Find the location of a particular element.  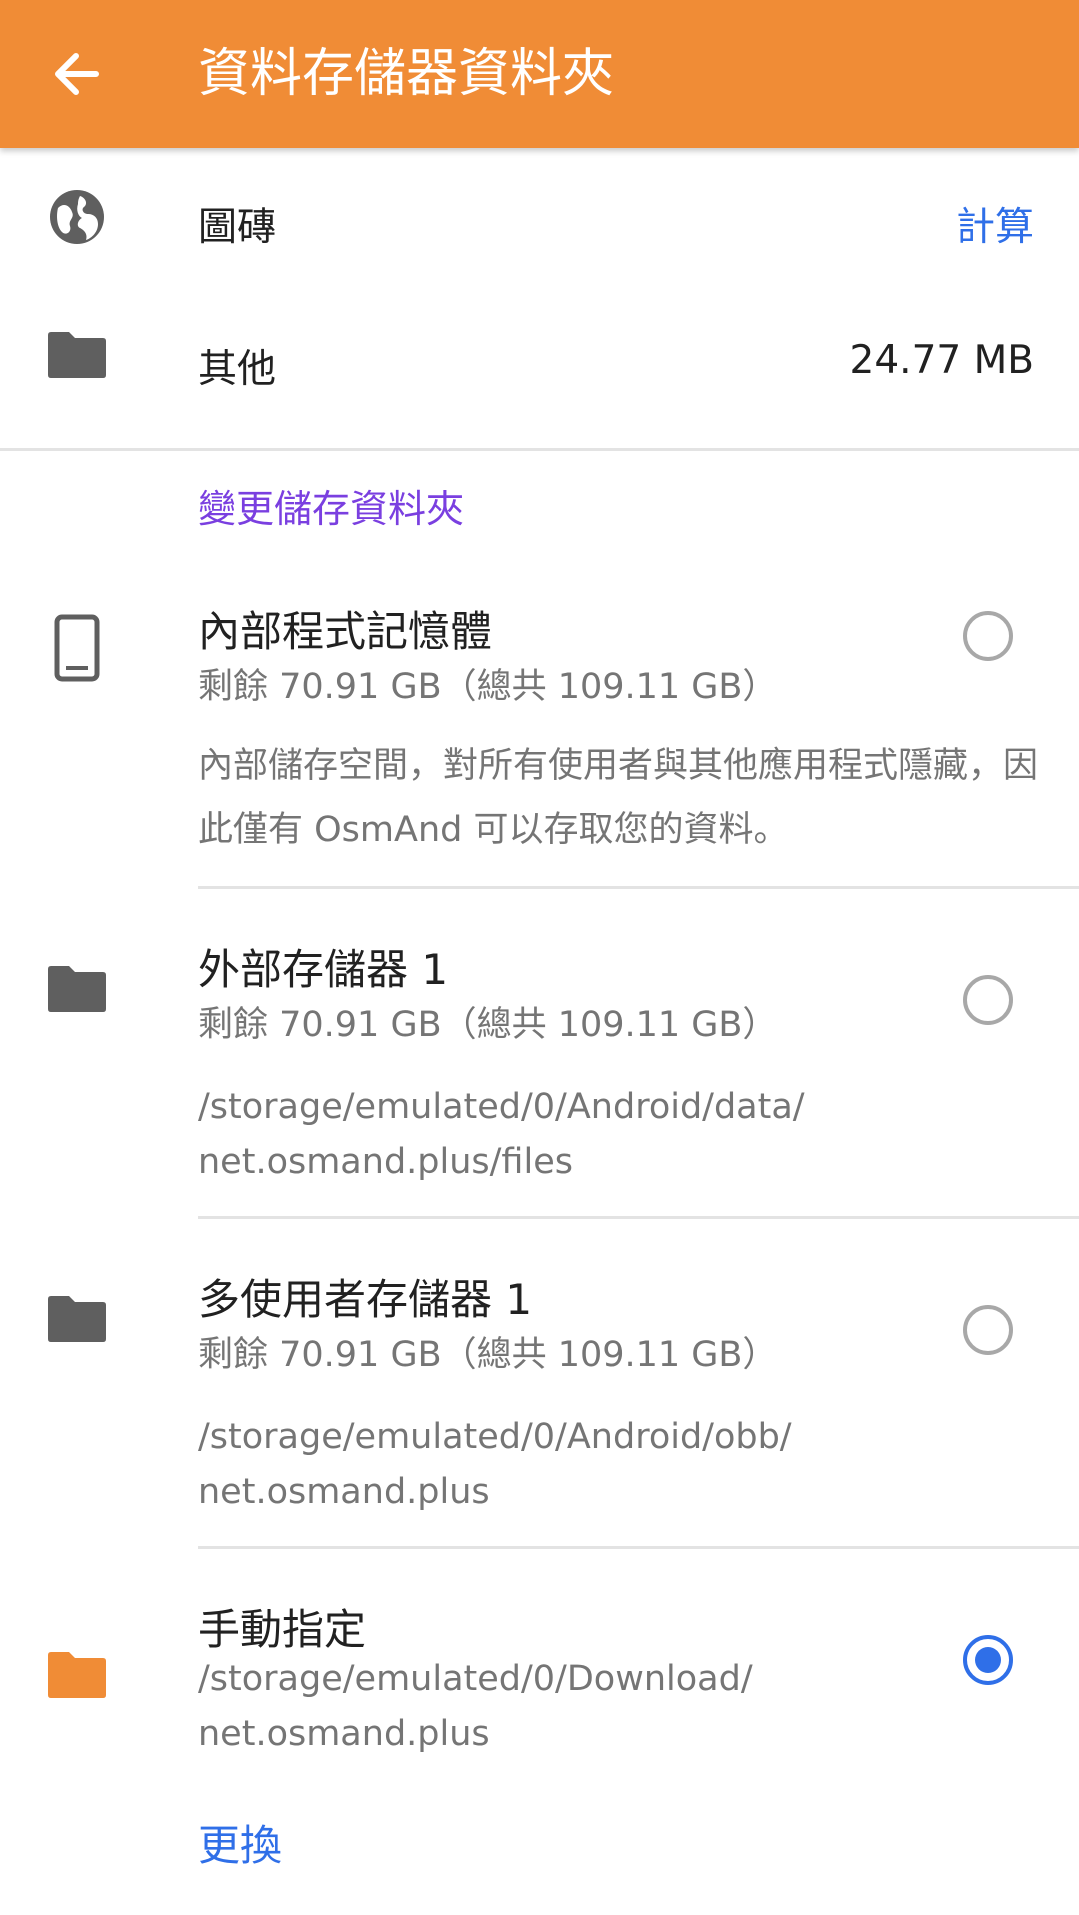

section-divider is located at coordinates (539, 449).